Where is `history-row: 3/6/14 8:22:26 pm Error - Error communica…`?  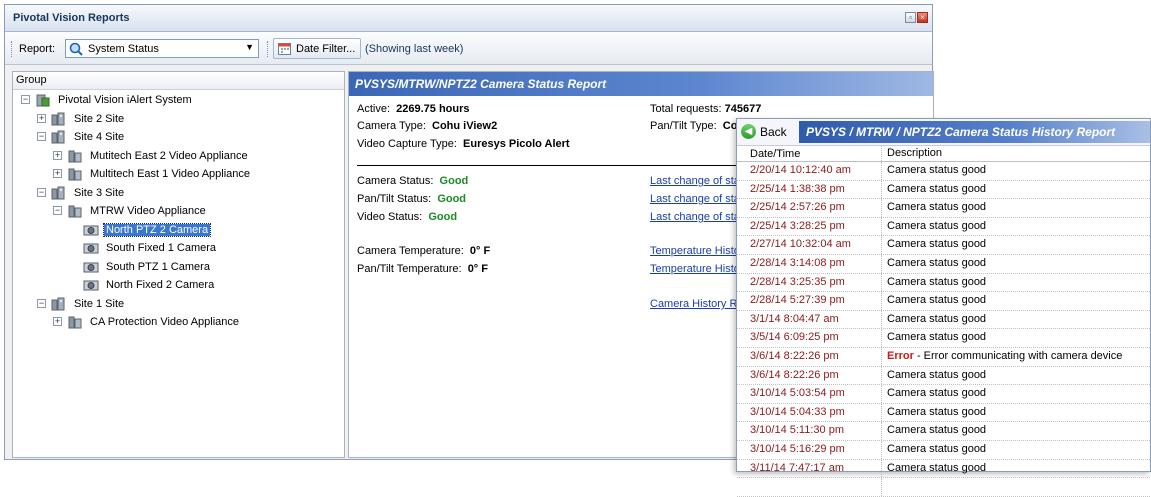
history-row: 3/6/14 8:22:26 pm Error - Error communica… is located at coordinates (943, 357).